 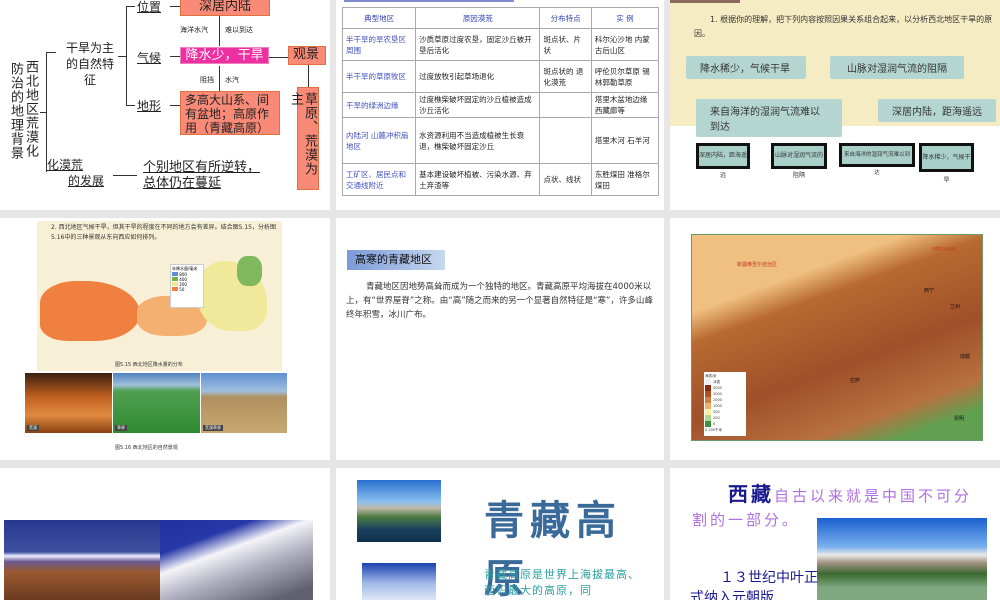 What do you see at coordinates (65, 165) in the screenshot?
I see `desert-dev-label-1: 化漠荒` at bounding box center [65, 165].